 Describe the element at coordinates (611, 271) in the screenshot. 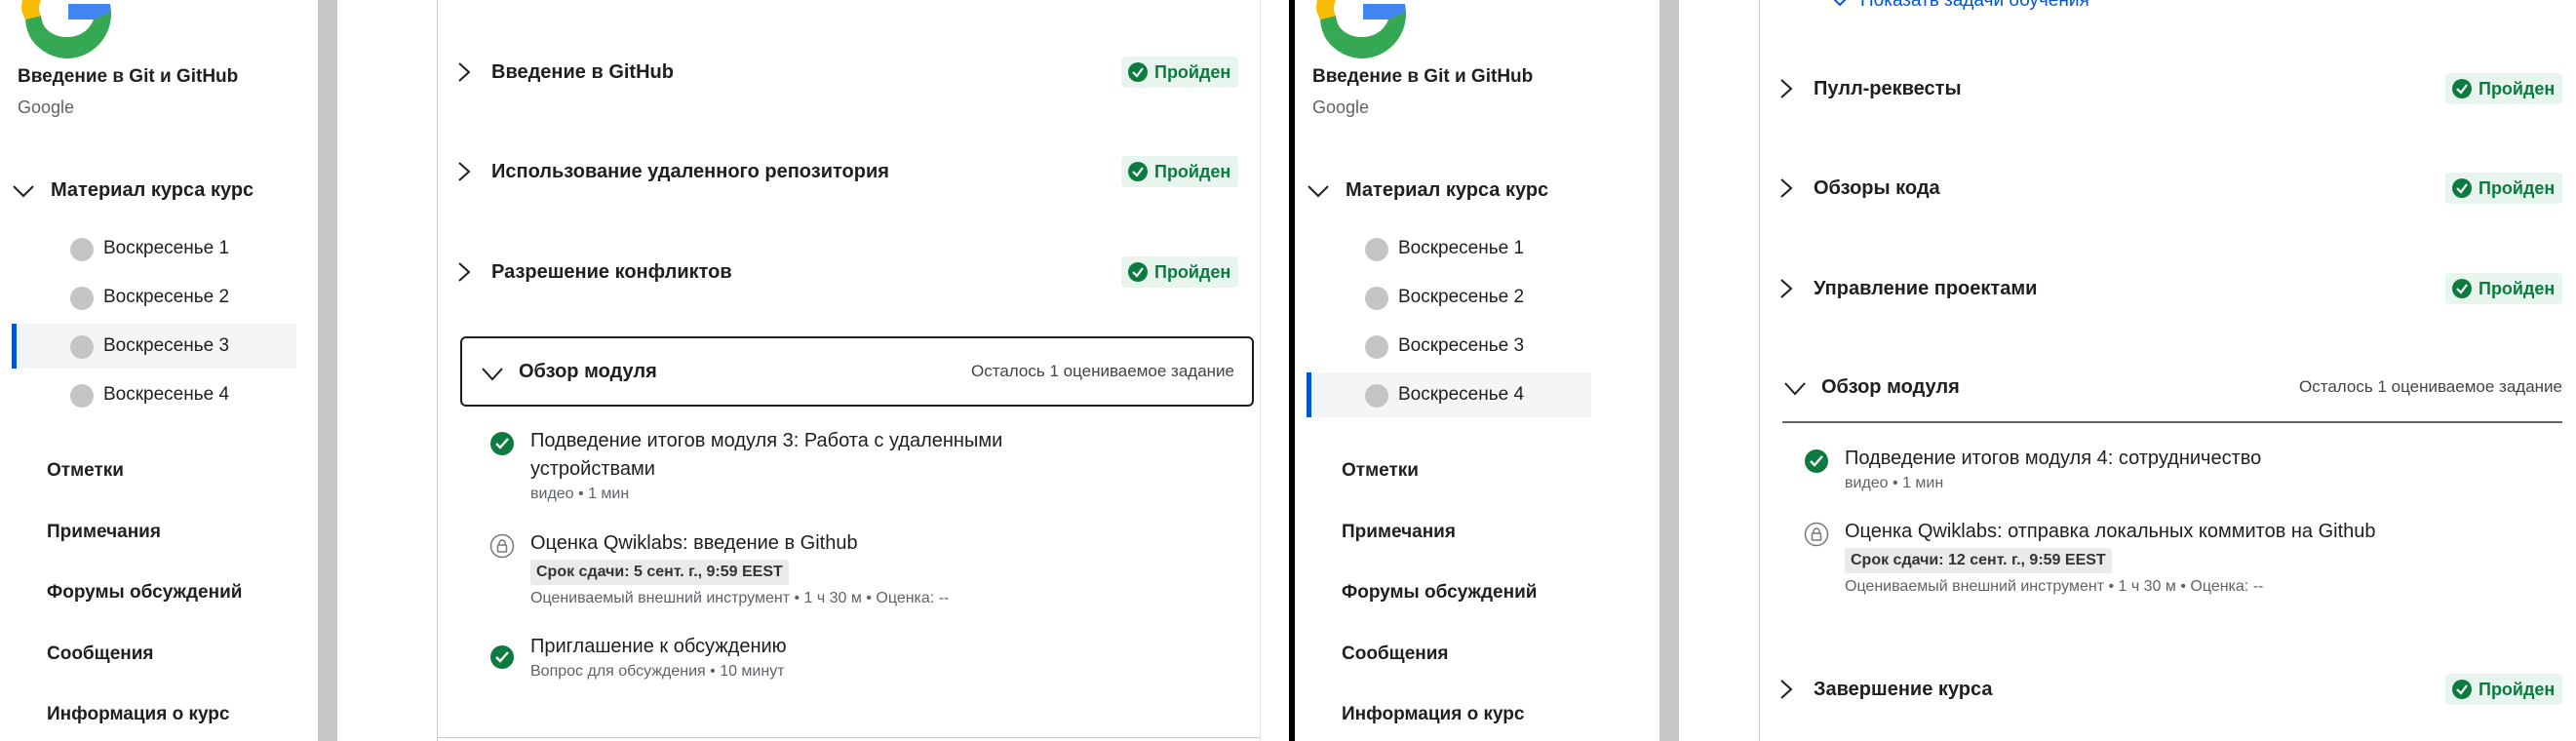

I see `lesson-title: Разрешение конфликтов` at that location.